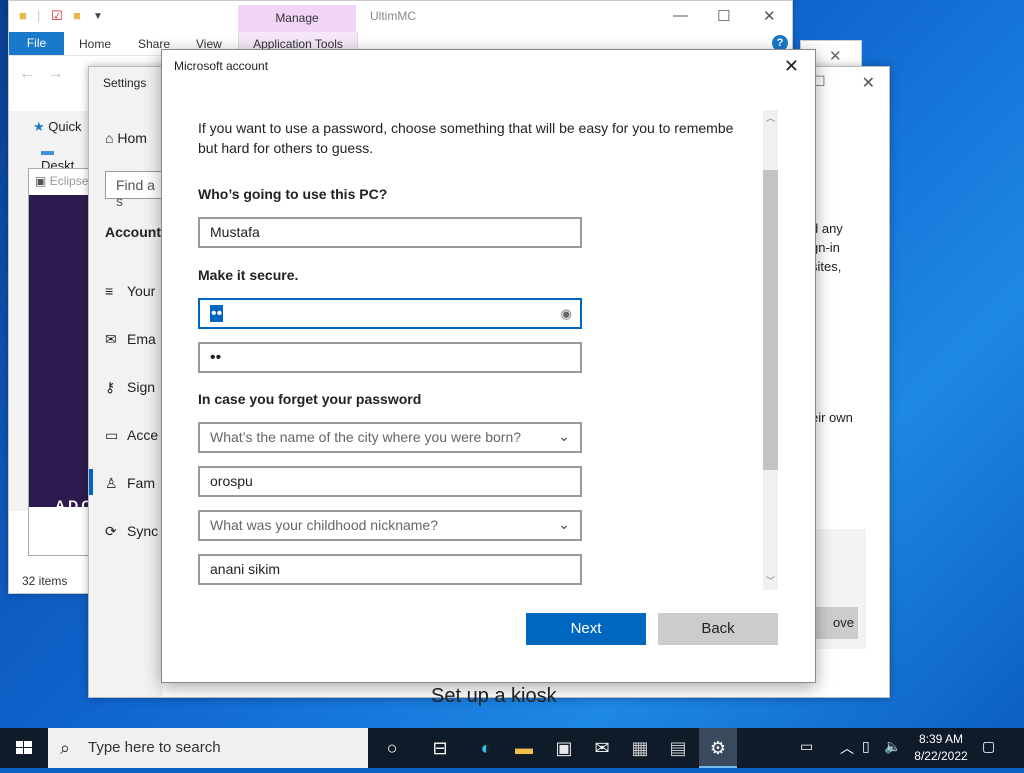  What do you see at coordinates (390, 232) in the screenshot?
I see `username-field: Mustafa` at bounding box center [390, 232].